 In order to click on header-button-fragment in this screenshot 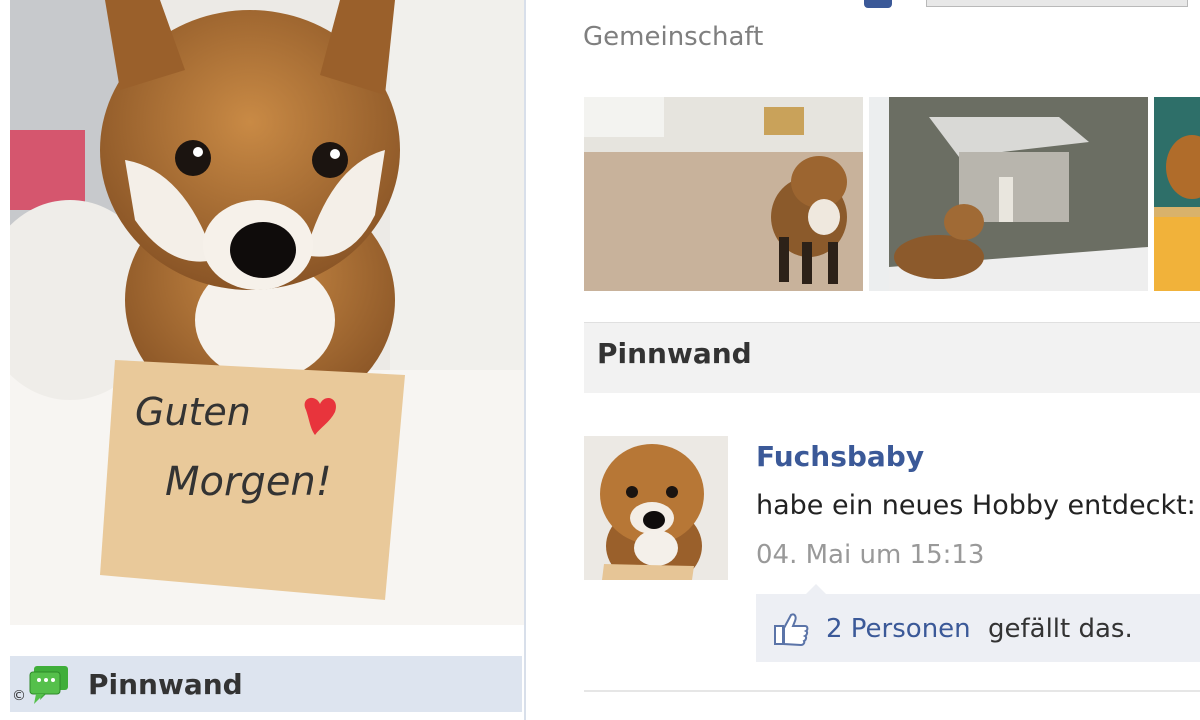, I will do `click(1057, 3)`.